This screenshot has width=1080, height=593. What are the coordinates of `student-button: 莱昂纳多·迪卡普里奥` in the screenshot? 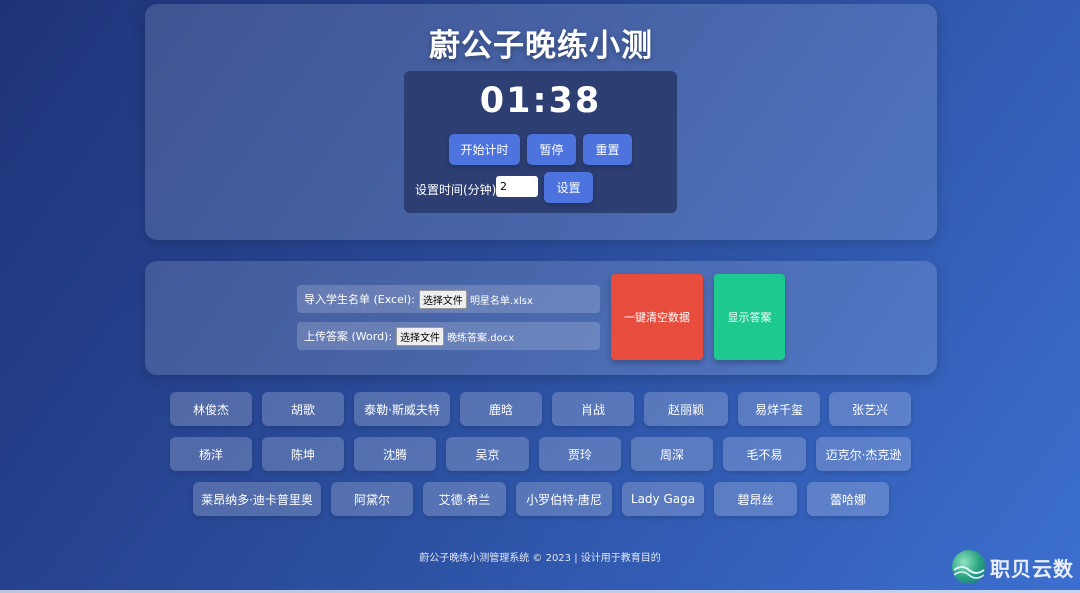 It's located at (257, 499).